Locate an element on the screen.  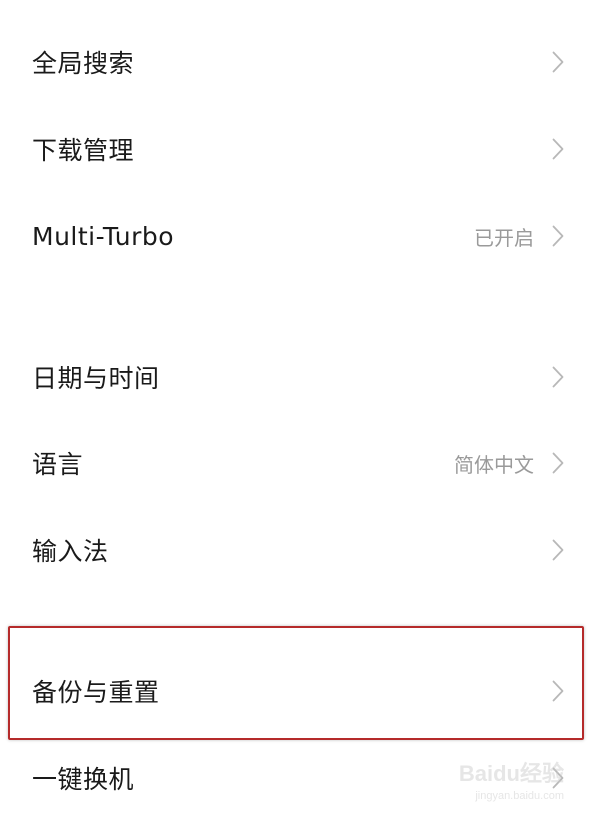
settings-item-multi-turbo: Multi-Turbo 已开启 is located at coordinates (297, 236).